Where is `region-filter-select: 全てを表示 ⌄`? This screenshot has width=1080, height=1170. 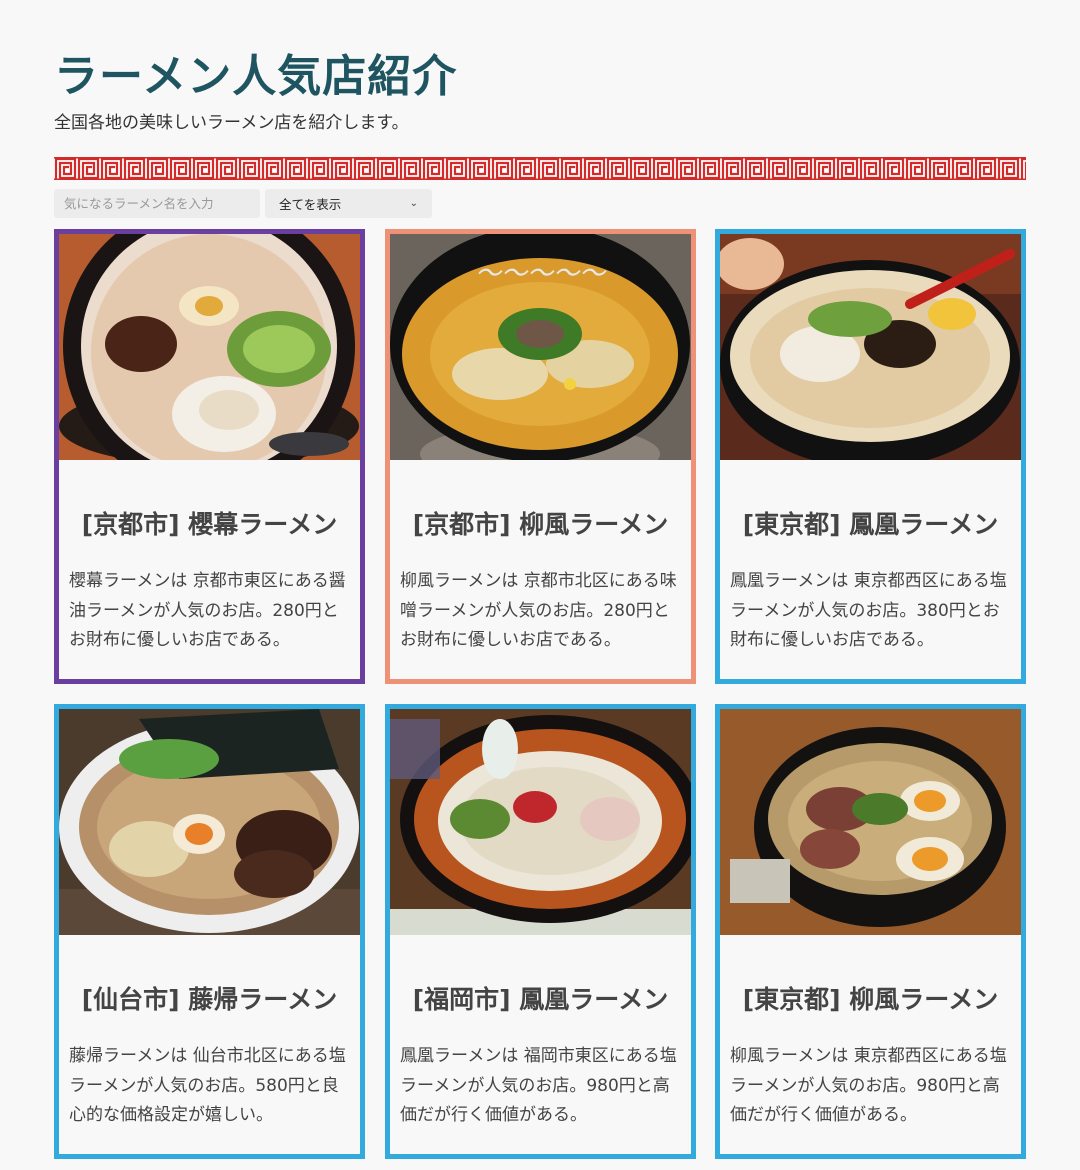 region-filter-select: 全てを表示 ⌄ is located at coordinates (348, 203).